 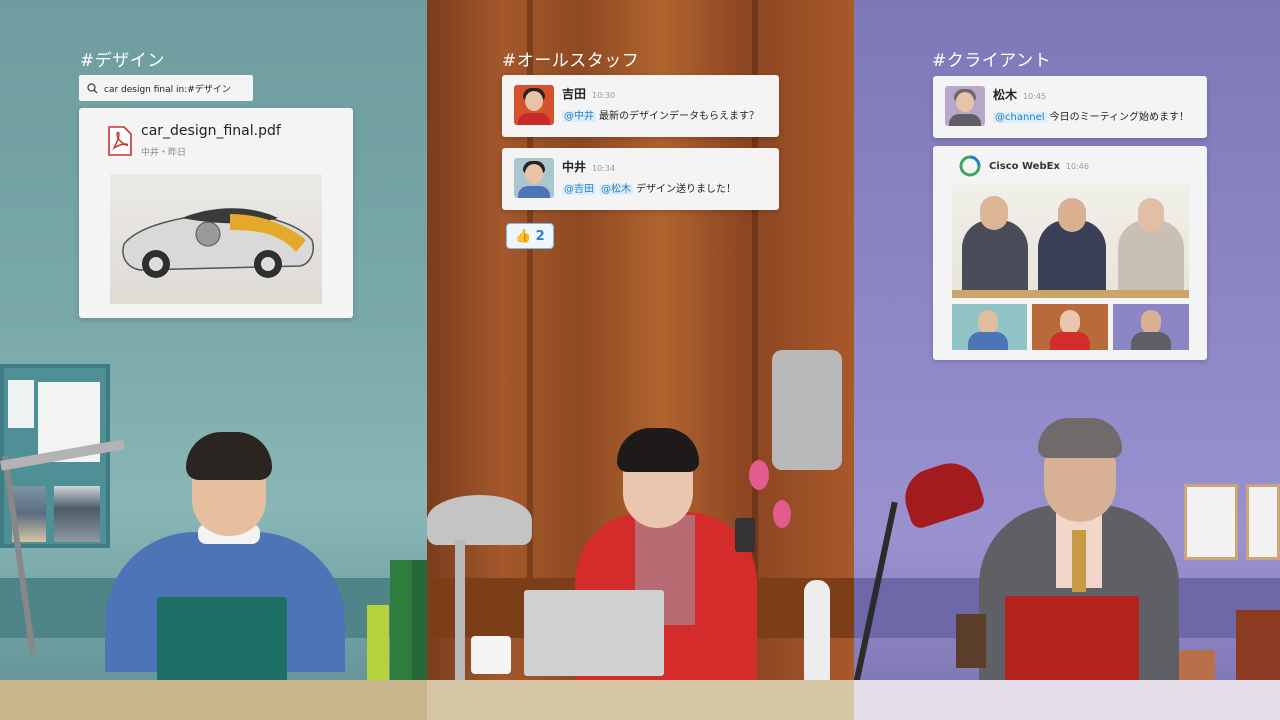 I want to click on thumbs-up-icon: 👍, so click(x=523, y=236).